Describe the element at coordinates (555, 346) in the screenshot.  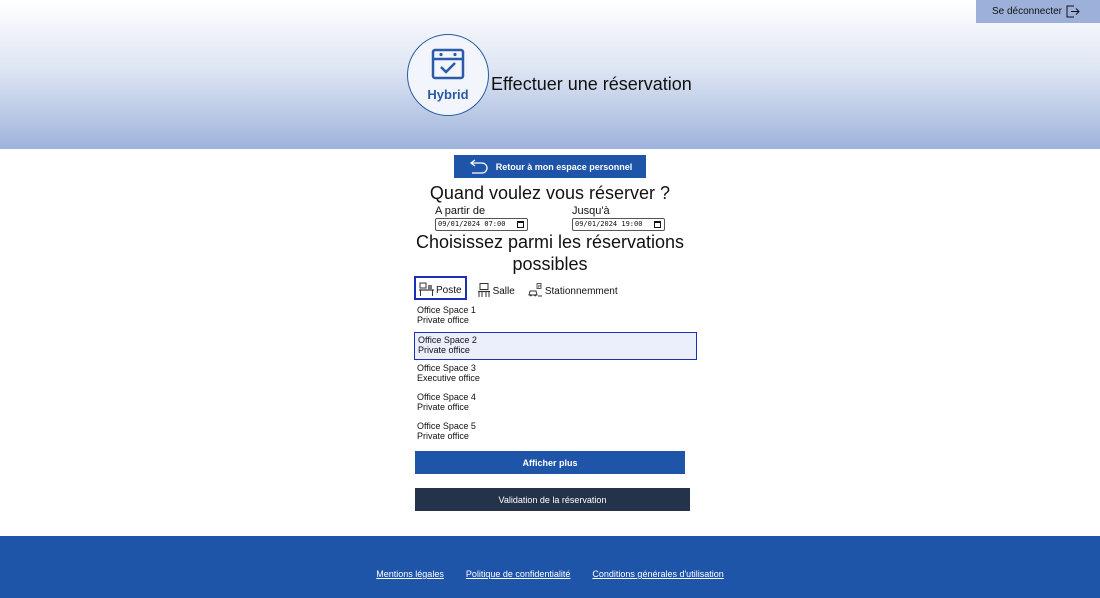
I see `list-item: Office Space 2 Private office` at that location.